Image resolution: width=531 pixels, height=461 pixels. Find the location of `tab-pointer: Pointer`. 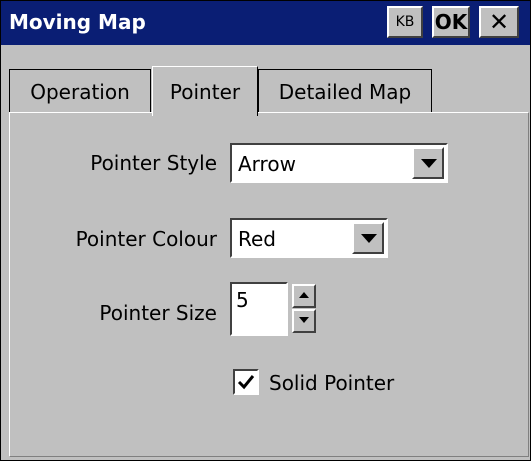

tab-pointer: Pointer is located at coordinates (205, 91).